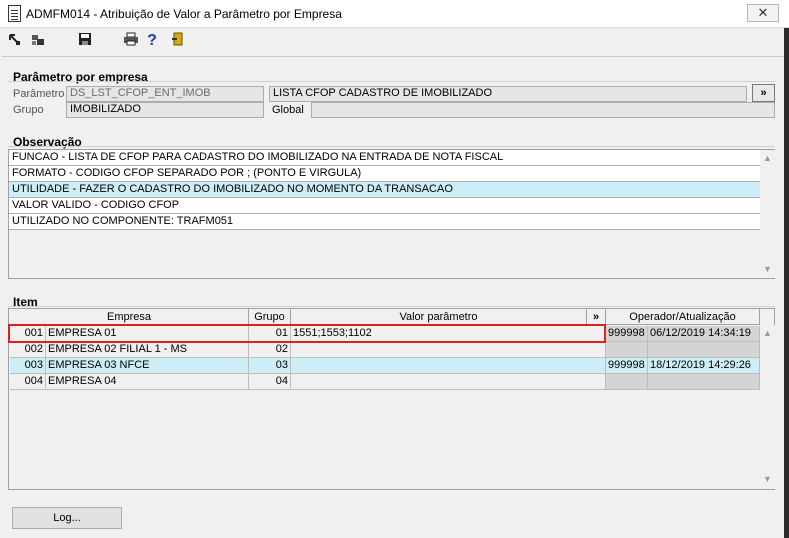  Describe the element at coordinates (704, 334) in the screenshot. I see `row-data: 06/12/2019 14:34:19` at that location.